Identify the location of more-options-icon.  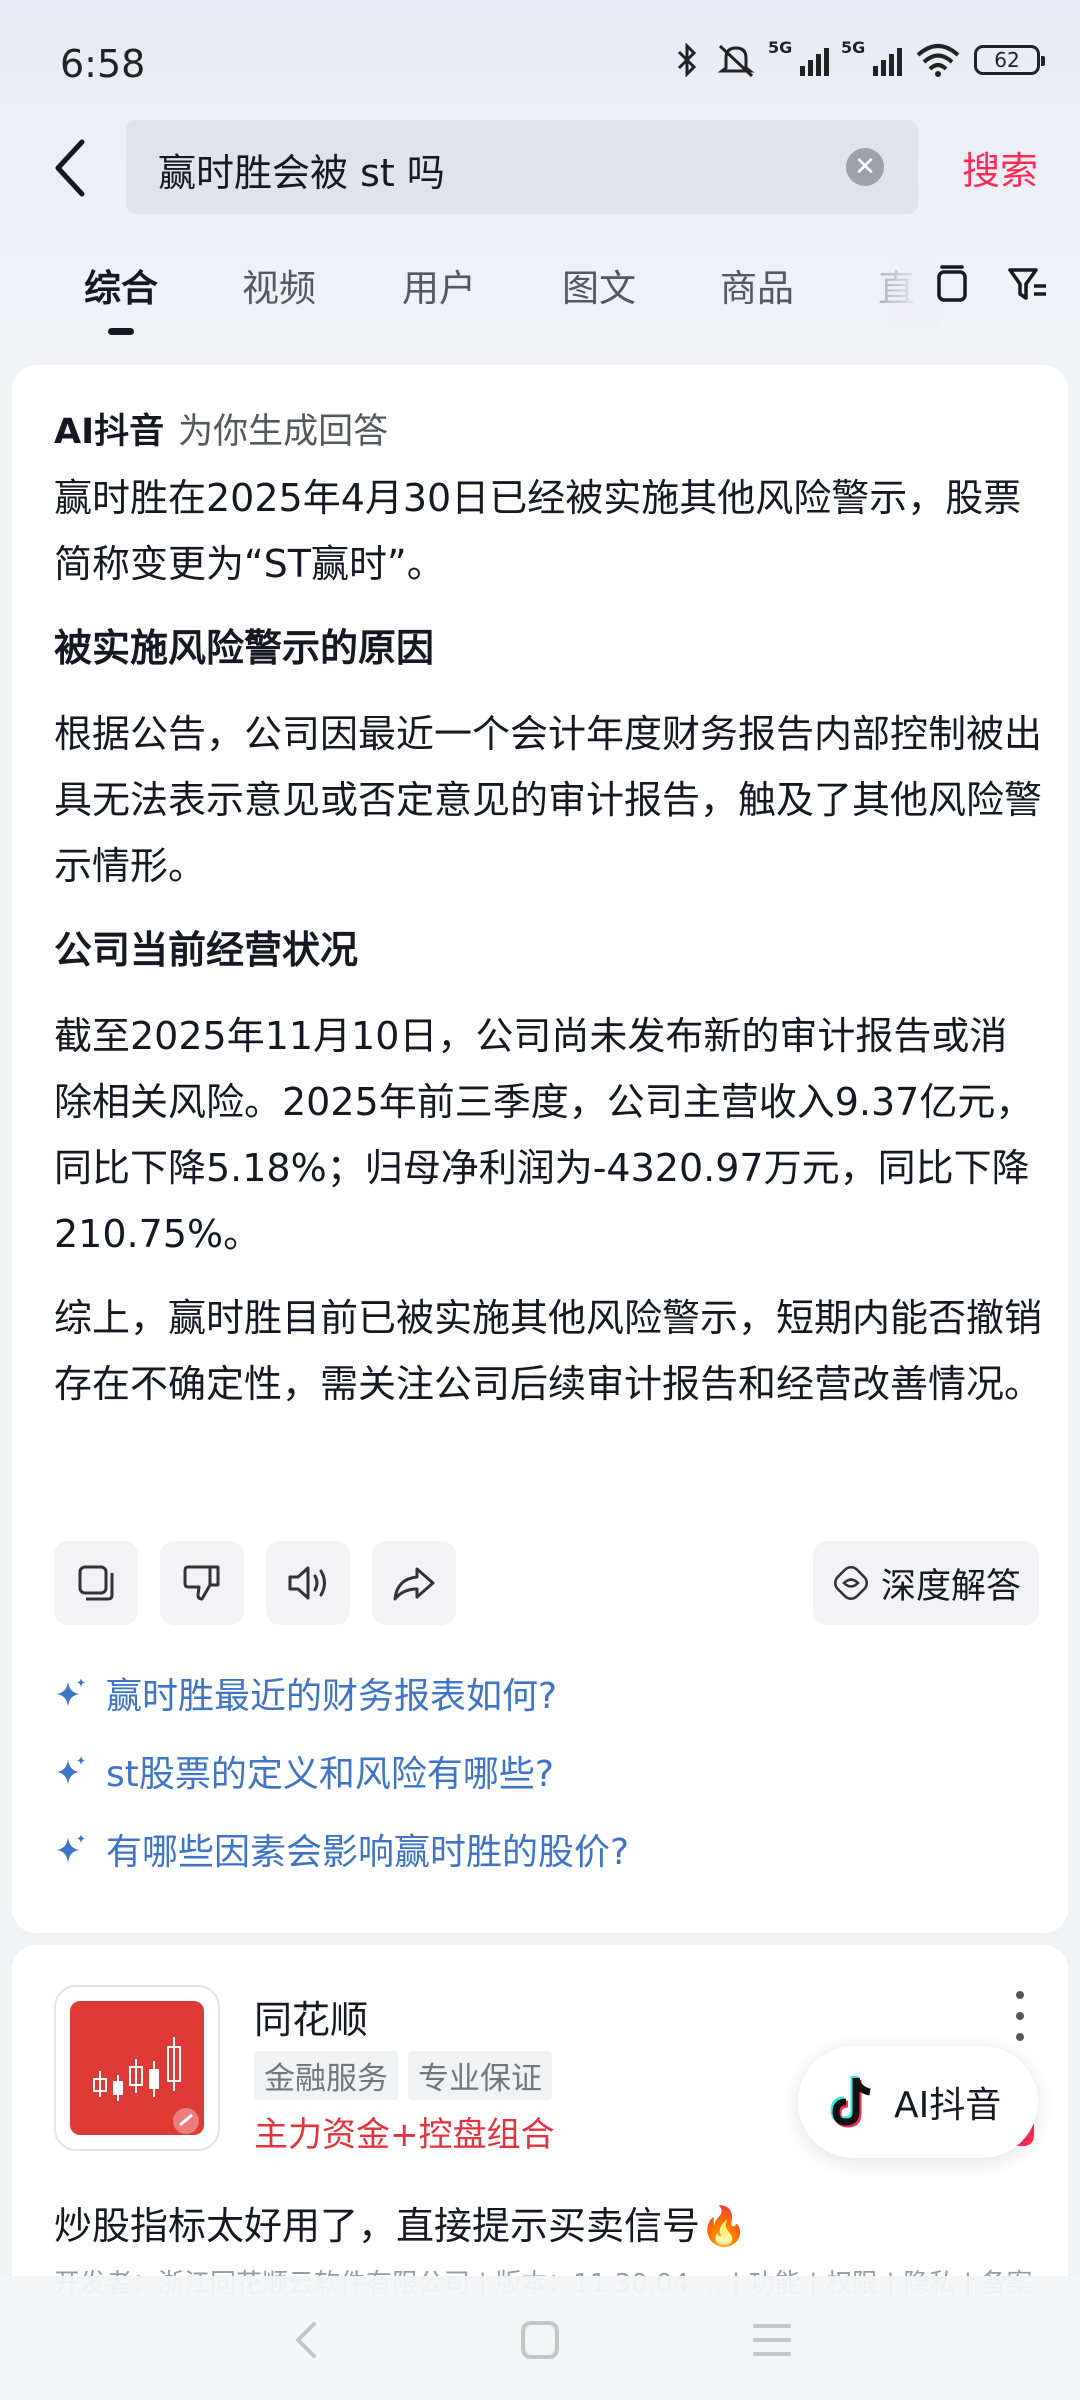
(1022, 2016).